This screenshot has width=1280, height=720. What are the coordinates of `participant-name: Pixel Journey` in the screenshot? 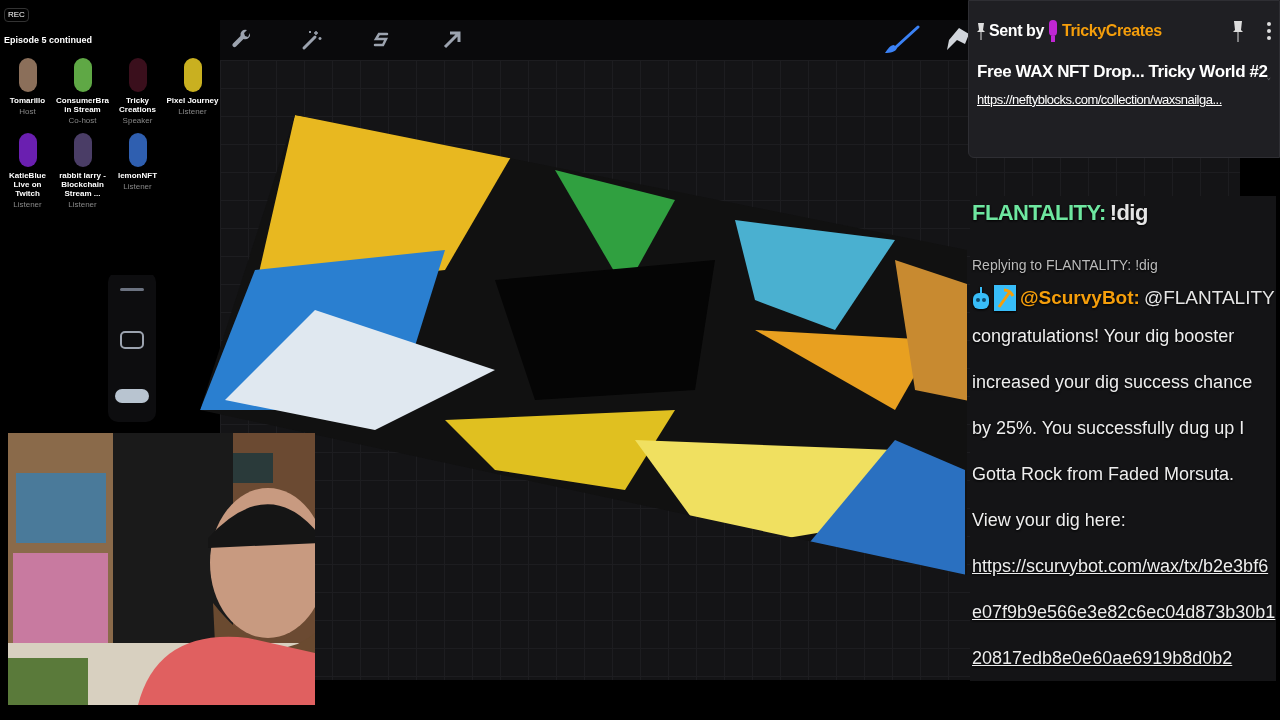 It's located at (192, 100).